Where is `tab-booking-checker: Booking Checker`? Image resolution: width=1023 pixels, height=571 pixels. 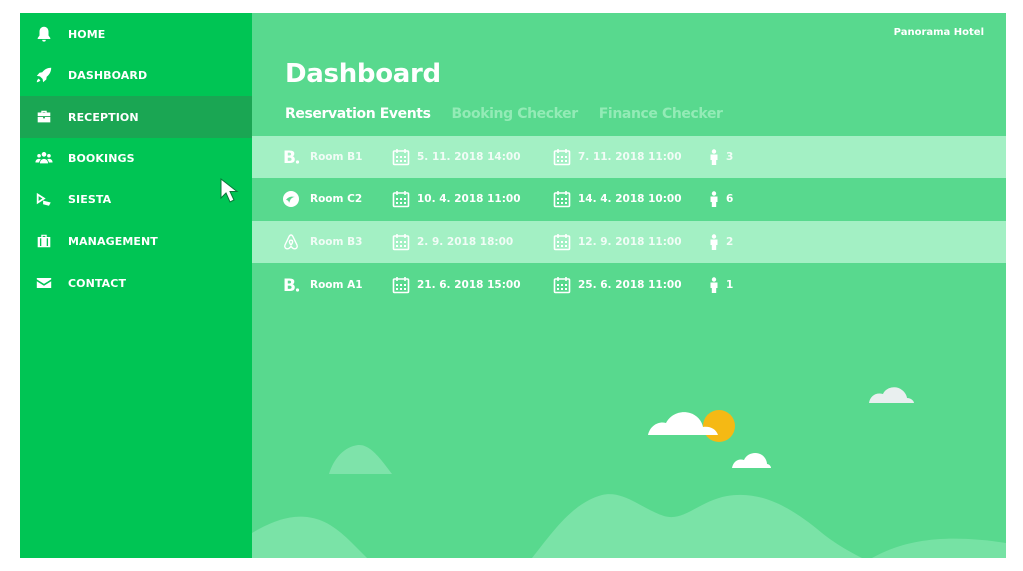
tab-booking-checker: Booking Checker is located at coordinates (515, 114).